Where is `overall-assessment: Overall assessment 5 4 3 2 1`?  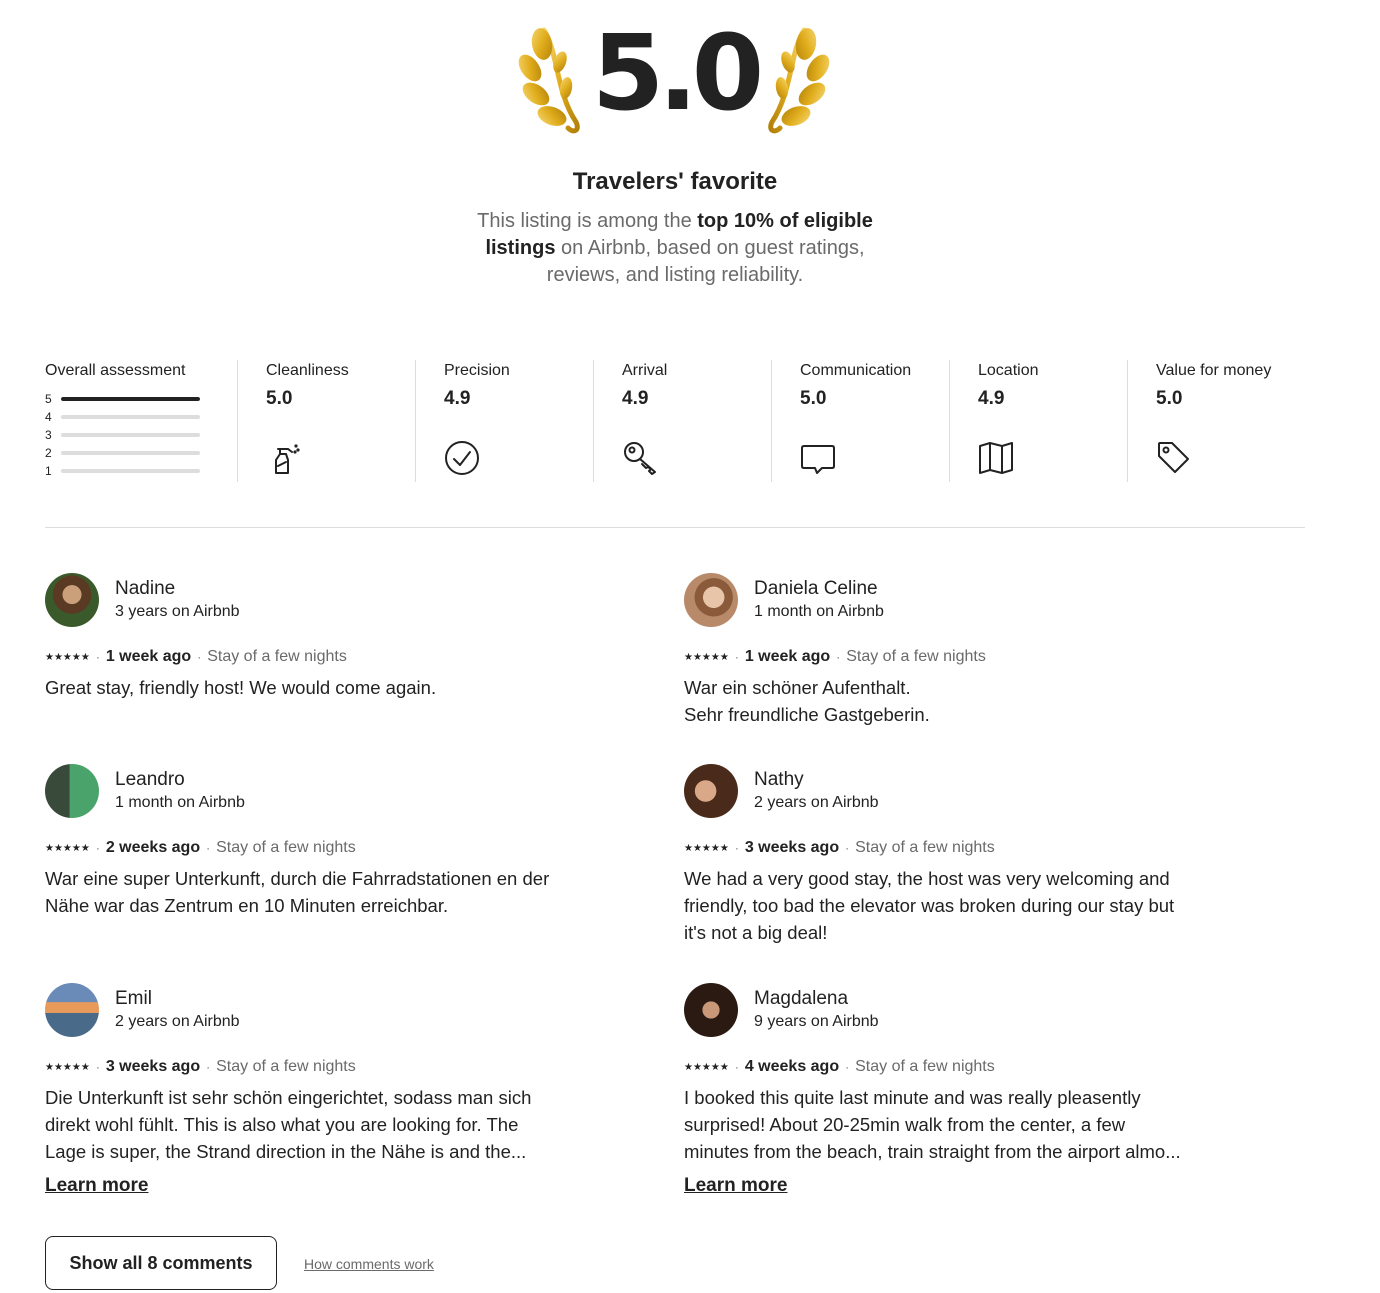
overall-assessment: Overall assessment 5 4 3 2 1 is located at coordinates (141, 421).